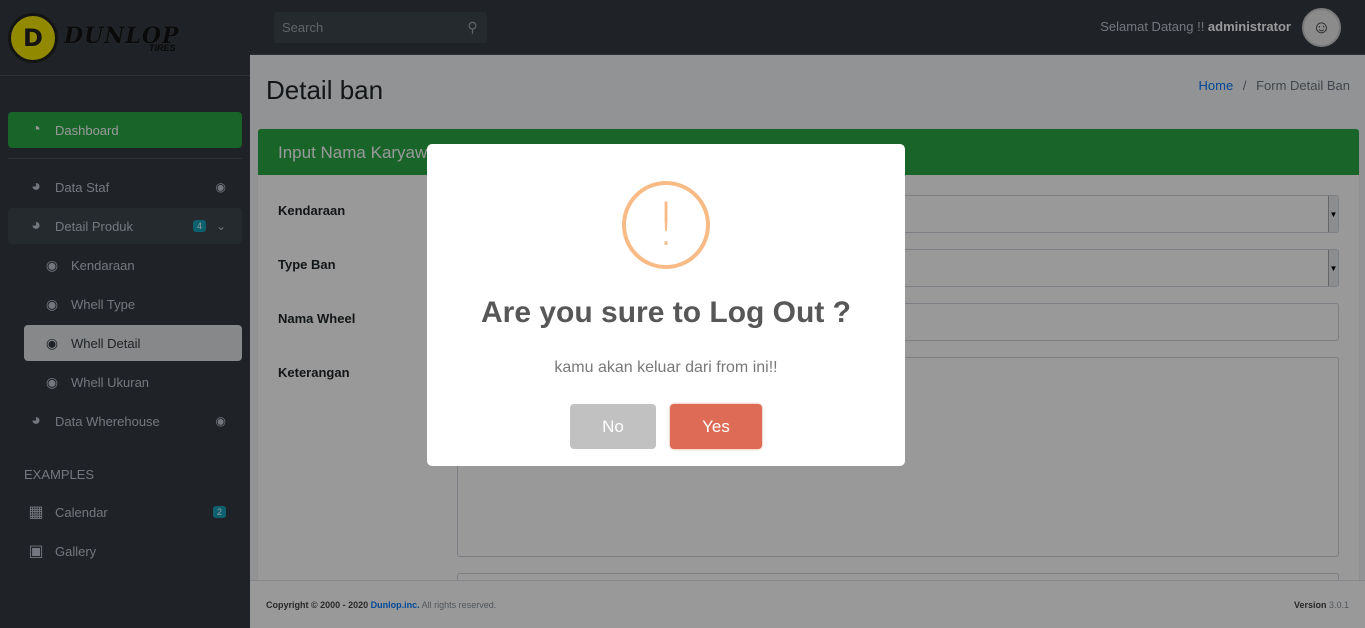 The height and width of the screenshot is (628, 1365). Describe the element at coordinates (666, 225) in the screenshot. I see `warning-icon: !` at that location.